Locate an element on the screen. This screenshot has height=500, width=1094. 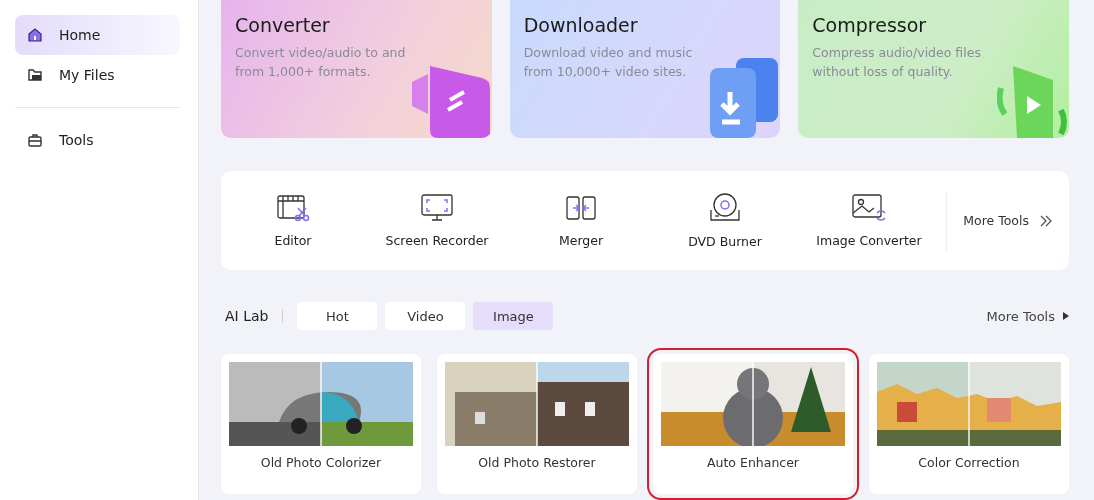
sidebar-item: My Files is located at coordinates (97, 75).